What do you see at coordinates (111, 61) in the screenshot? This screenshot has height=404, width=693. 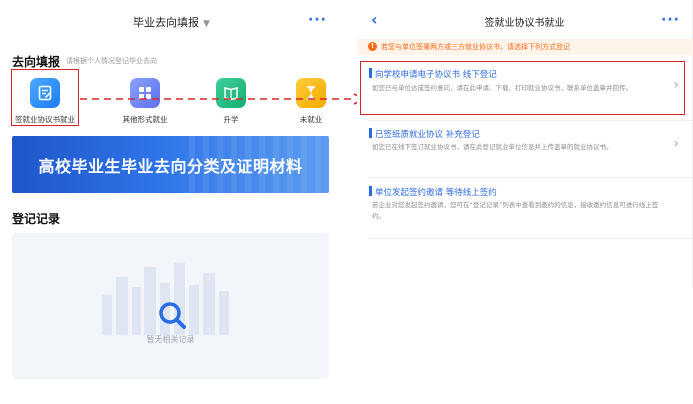 I see `section-hint: 请根据个人情况登记毕业去向` at bounding box center [111, 61].